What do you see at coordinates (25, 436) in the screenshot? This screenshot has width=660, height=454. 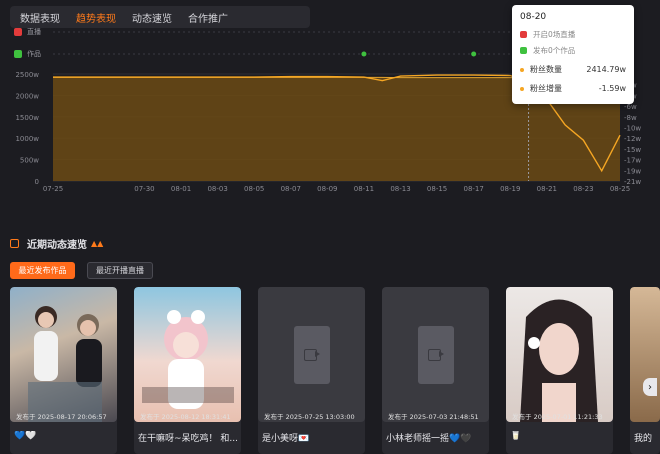 I see `card-caption: 💙🤍` at bounding box center [25, 436].